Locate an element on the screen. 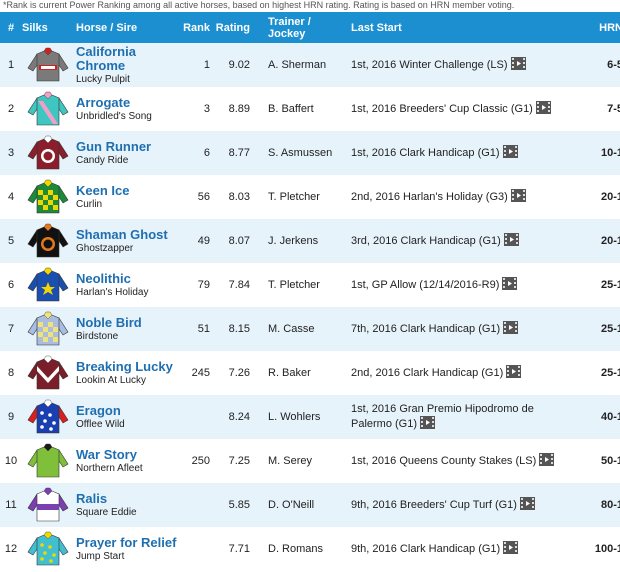 The height and width of the screenshot is (572, 620). row-number: 12 is located at coordinates (11, 549).